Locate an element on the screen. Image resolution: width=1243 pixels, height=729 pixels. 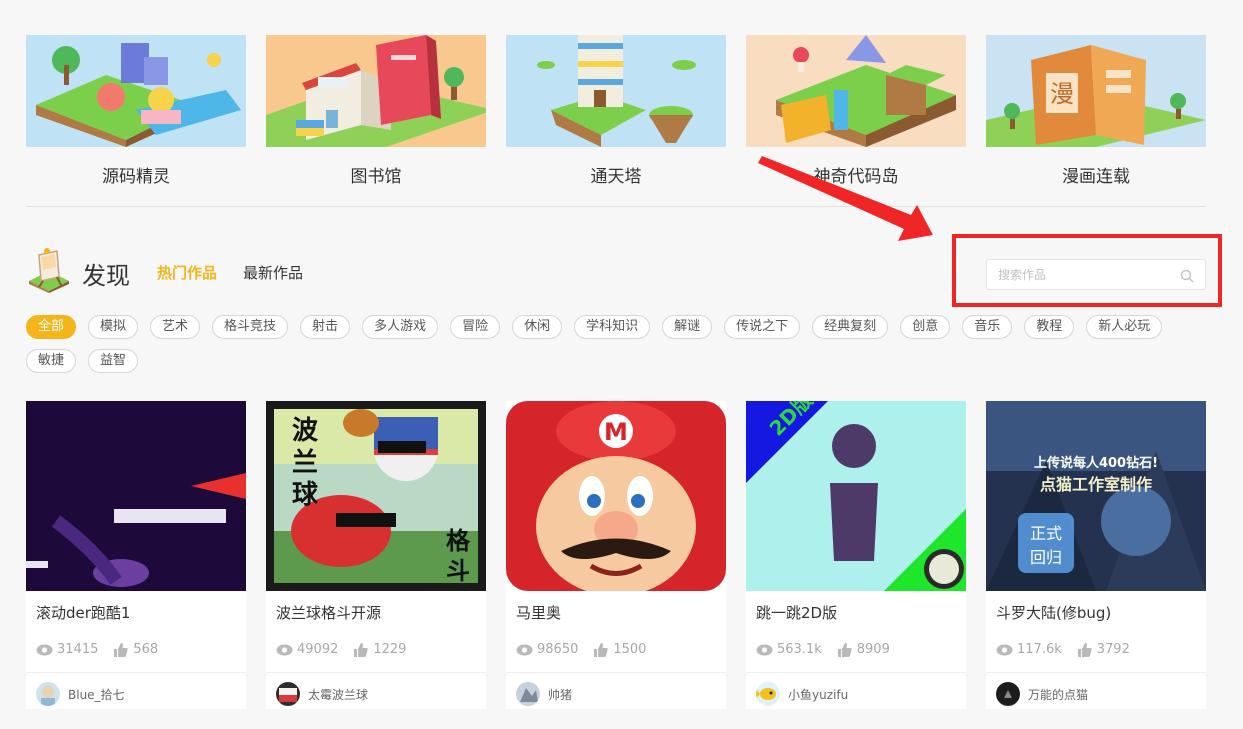
tag-item: 创意 is located at coordinates (925, 327).